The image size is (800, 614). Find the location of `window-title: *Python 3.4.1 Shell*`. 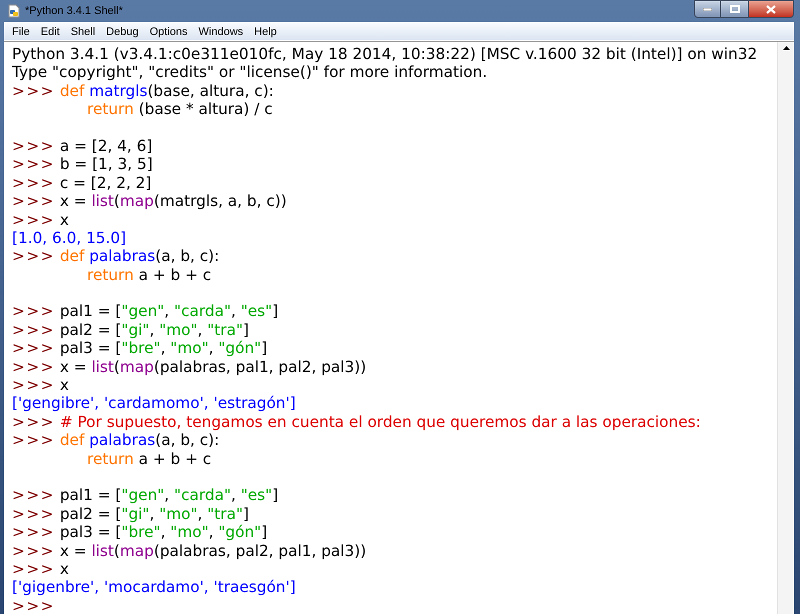

window-title: *Python 3.4.1 Shell* is located at coordinates (74, 11).